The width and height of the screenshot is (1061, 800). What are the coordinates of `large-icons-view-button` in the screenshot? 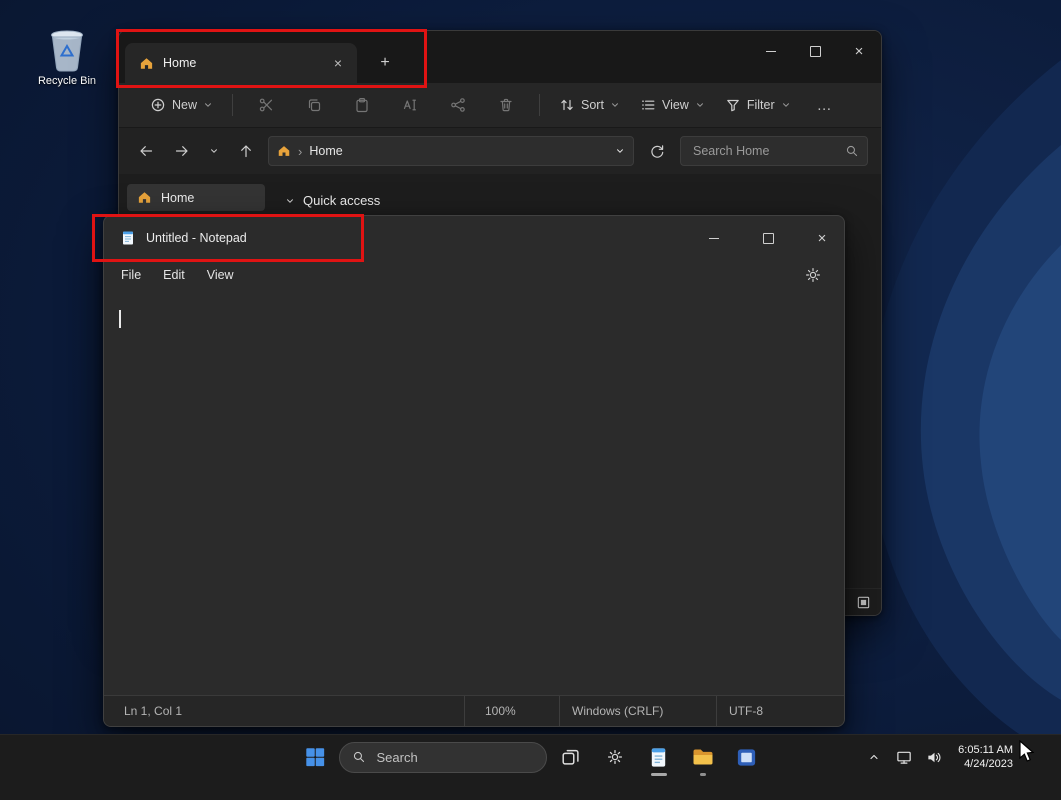 It's located at (863, 602).